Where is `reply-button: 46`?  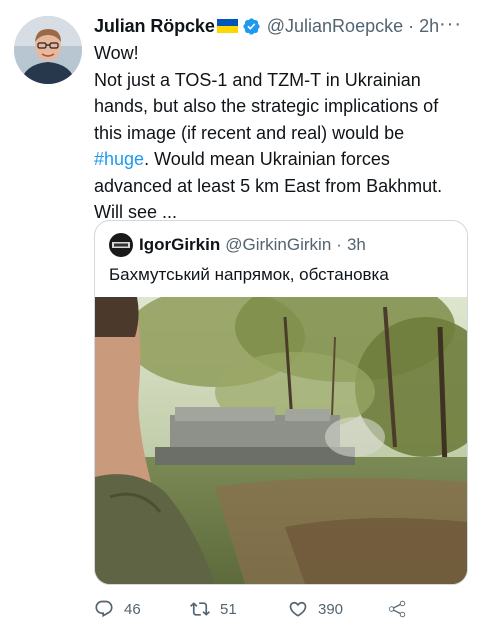 reply-button: 46 is located at coordinates (142, 609).